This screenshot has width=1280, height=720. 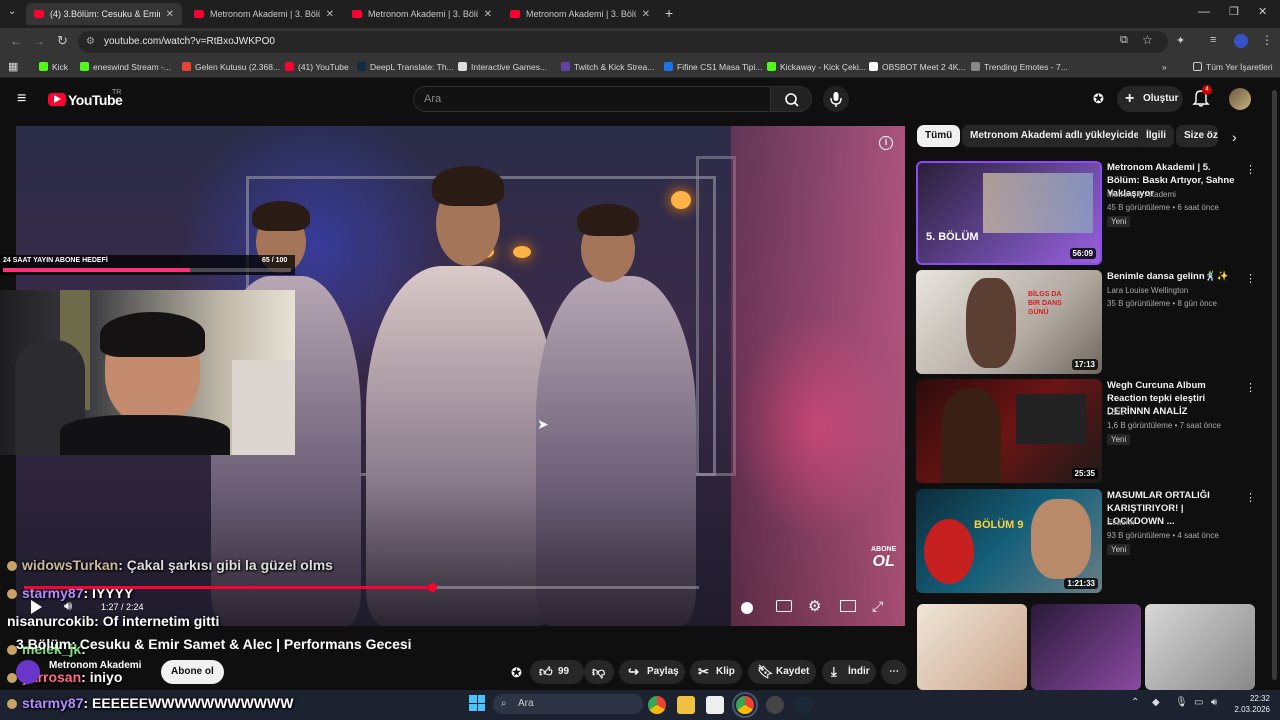 What do you see at coordinates (1240, 99) in the screenshot?
I see `account-avatar` at bounding box center [1240, 99].